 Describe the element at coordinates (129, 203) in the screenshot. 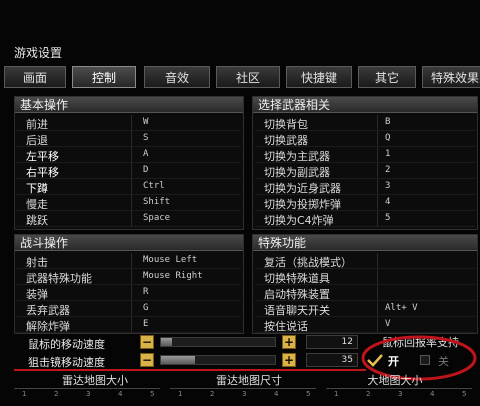

I see `keybind-row: 慢走 Shift` at that location.